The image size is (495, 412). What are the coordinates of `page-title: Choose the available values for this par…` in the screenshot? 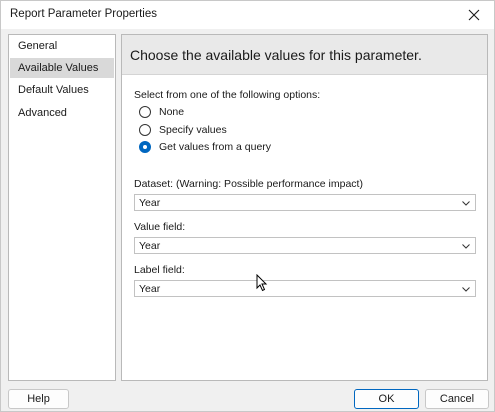 It's located at (276, 55).